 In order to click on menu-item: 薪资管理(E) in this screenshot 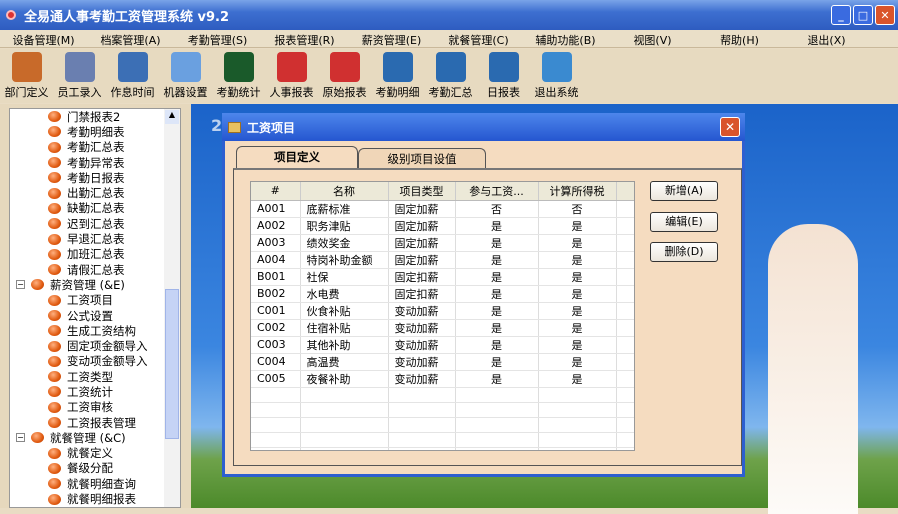, I will do `click(391, 38)`.